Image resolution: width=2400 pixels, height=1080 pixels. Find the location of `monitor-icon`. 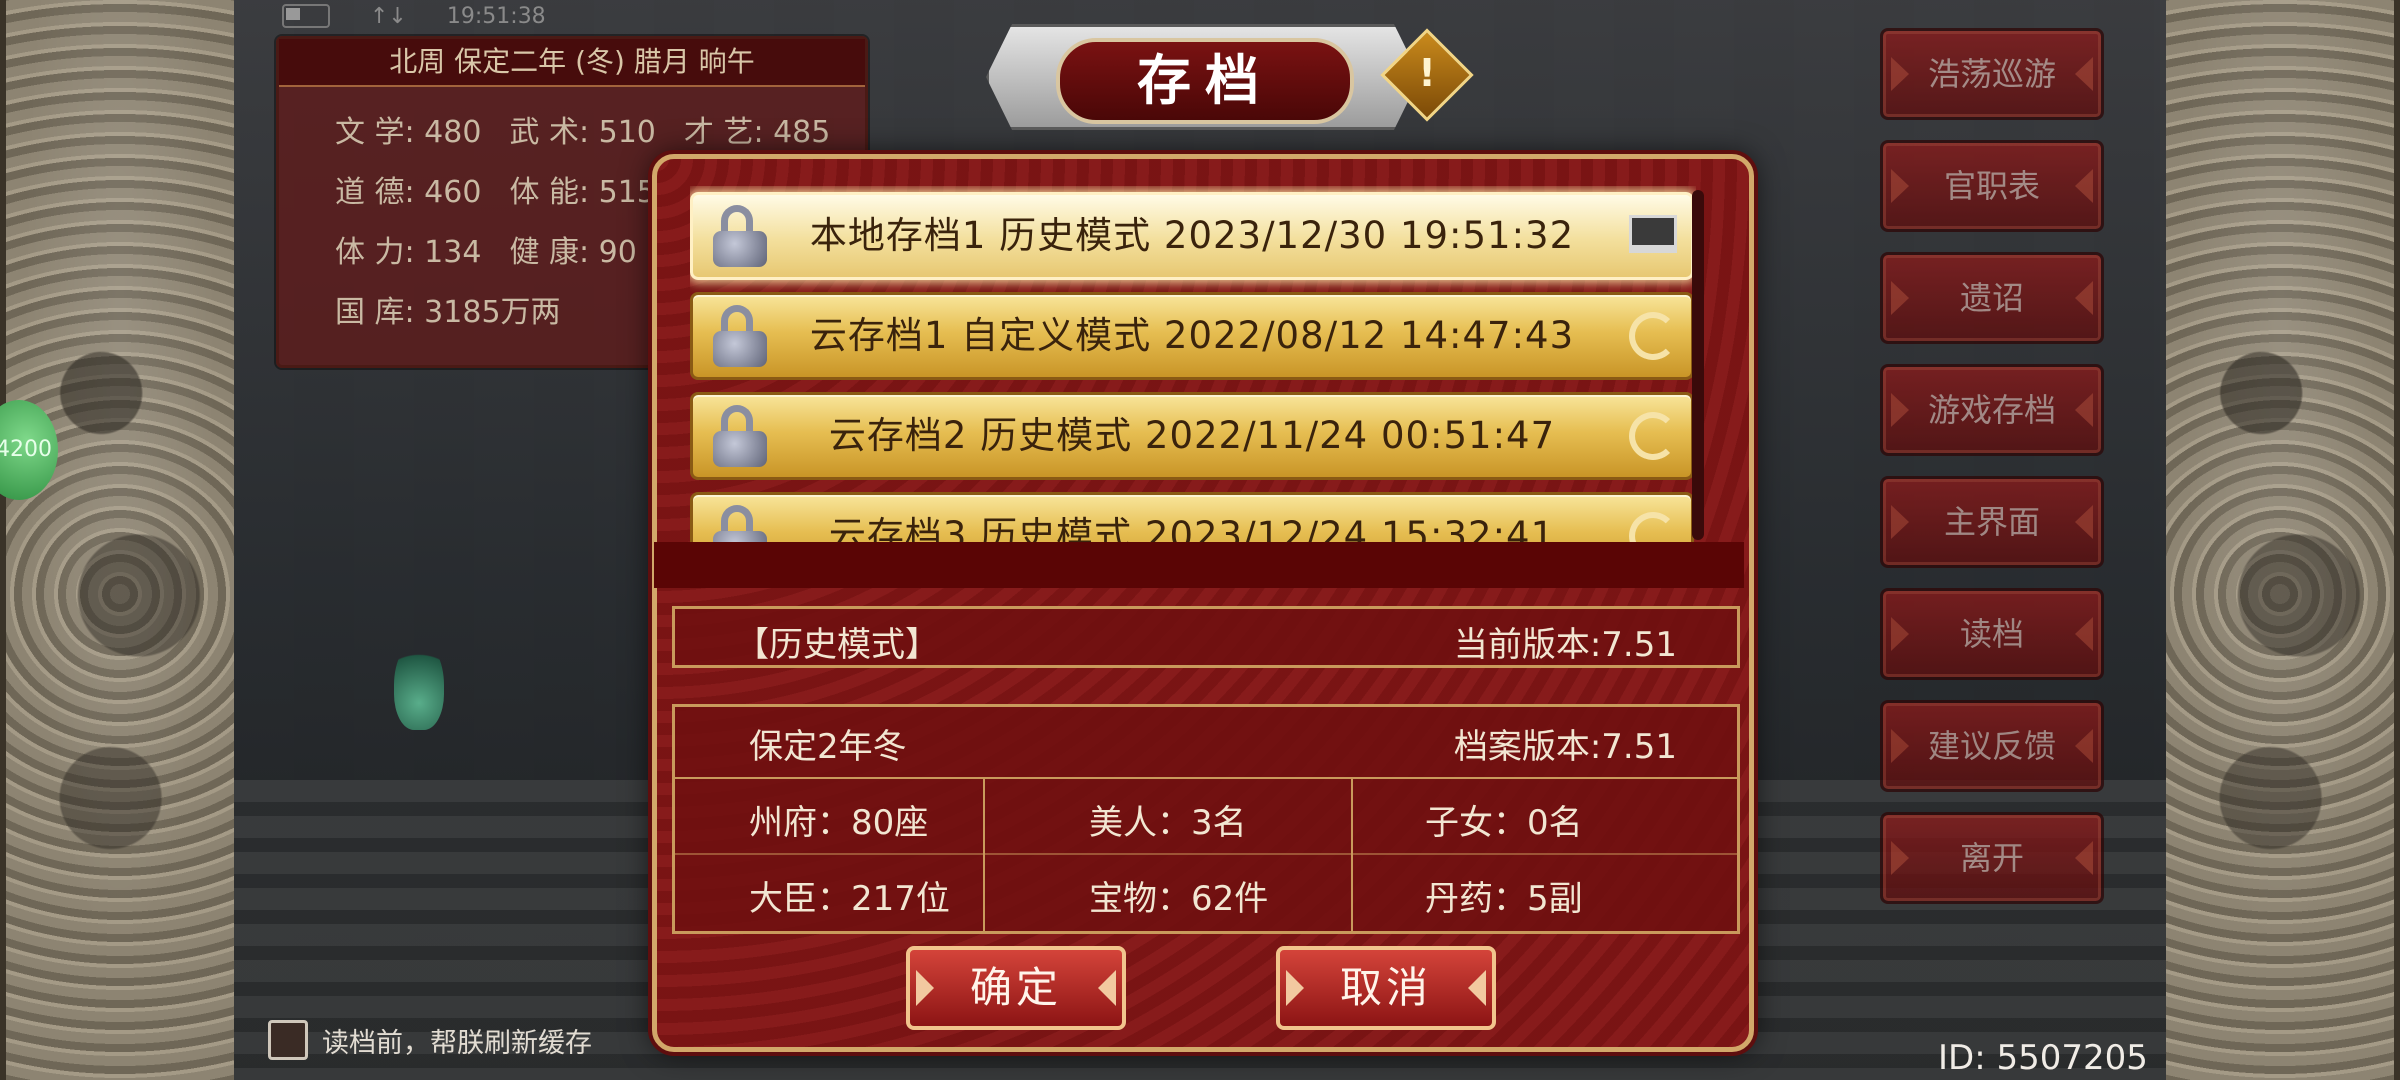

monitor-icon is located at coordinates (1653, 234).